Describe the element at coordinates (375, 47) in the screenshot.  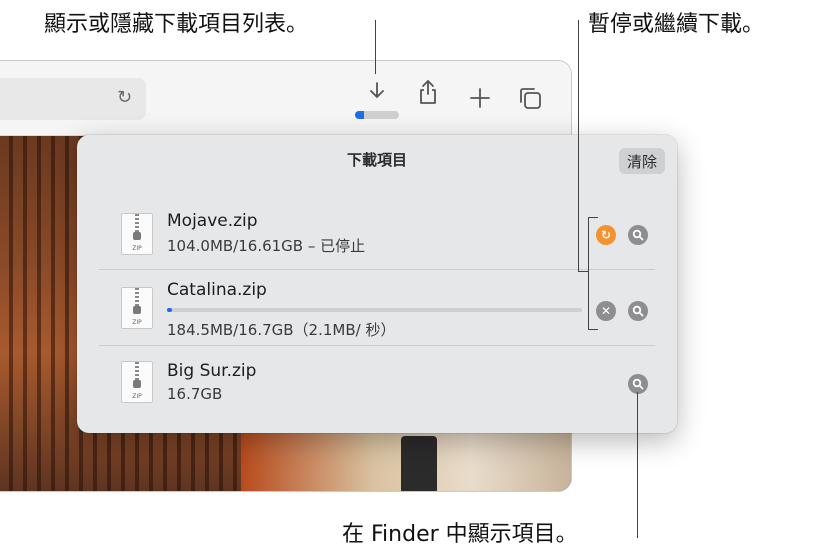
I see `leader-line-download` at that location.